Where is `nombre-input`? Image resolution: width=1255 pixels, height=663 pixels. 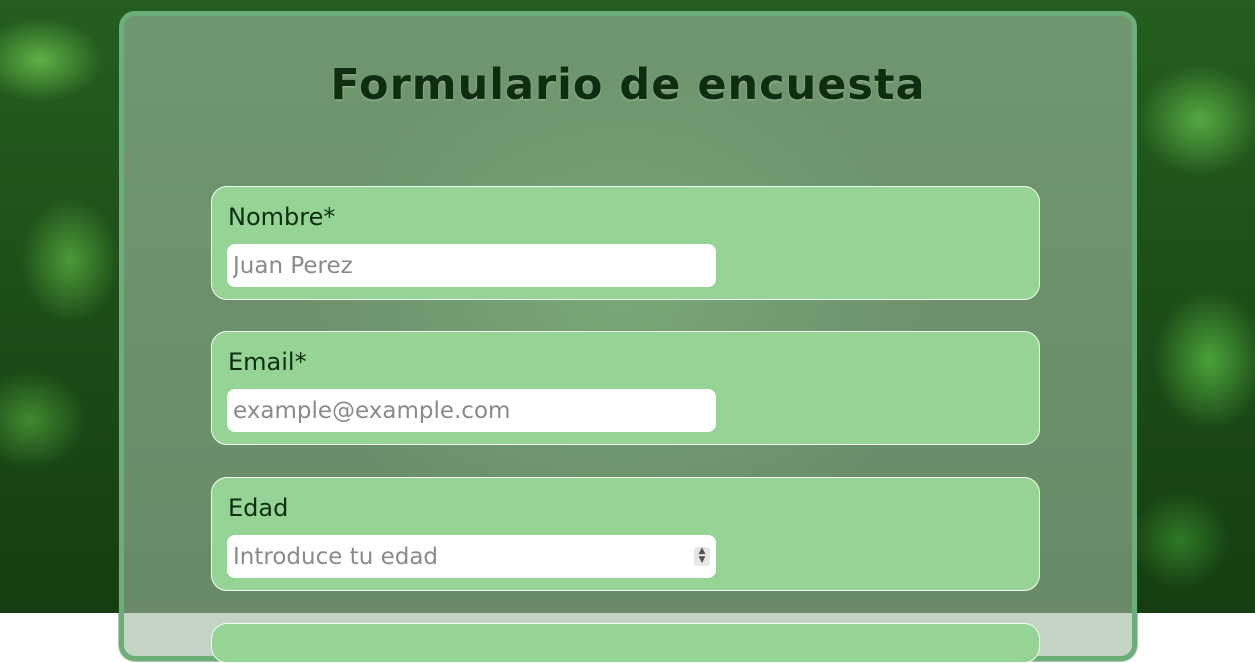 nombre-input is located at coordinates (471, 265).